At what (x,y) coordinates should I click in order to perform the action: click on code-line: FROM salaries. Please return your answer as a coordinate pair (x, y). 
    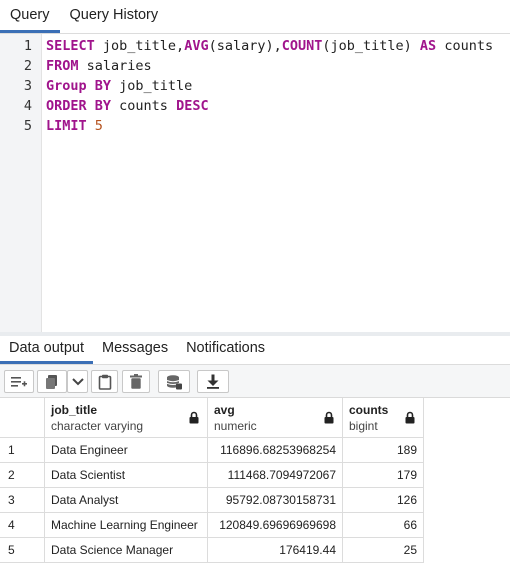
    Looking at the image, I should click on (99, 66).